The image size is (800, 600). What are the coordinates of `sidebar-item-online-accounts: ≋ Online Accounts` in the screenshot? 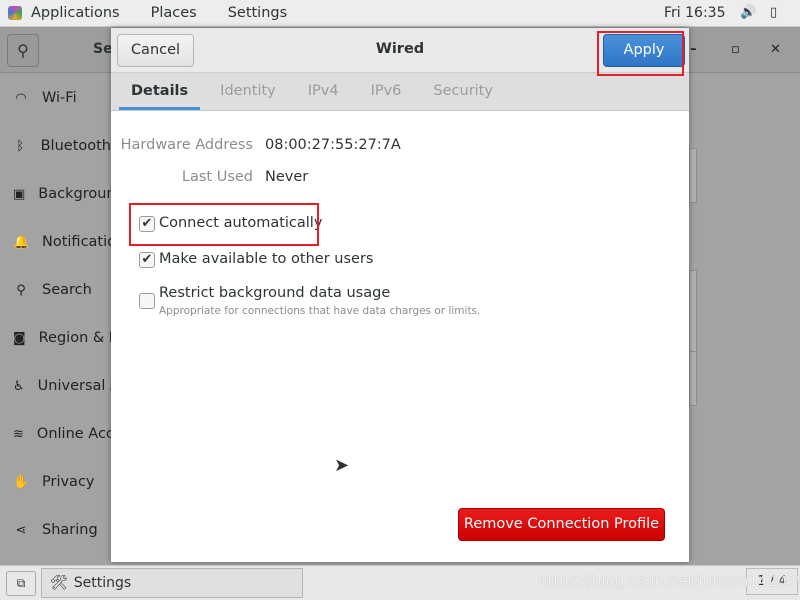 It's located at (77, 434).